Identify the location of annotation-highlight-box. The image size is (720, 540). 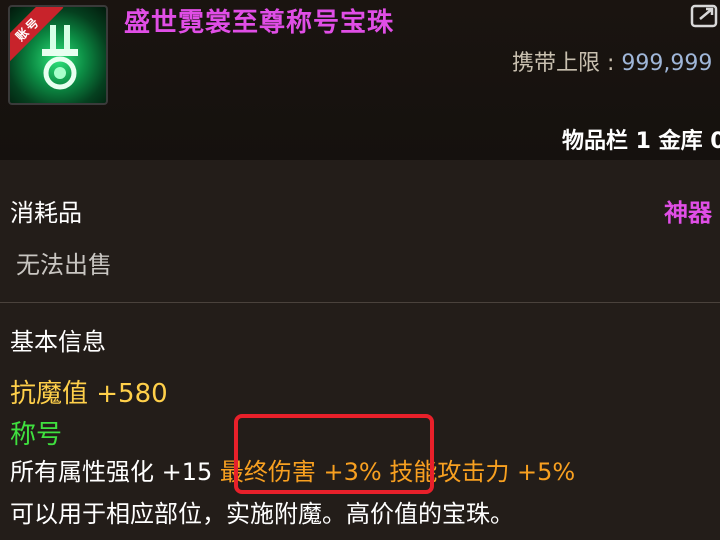
(334, 454).